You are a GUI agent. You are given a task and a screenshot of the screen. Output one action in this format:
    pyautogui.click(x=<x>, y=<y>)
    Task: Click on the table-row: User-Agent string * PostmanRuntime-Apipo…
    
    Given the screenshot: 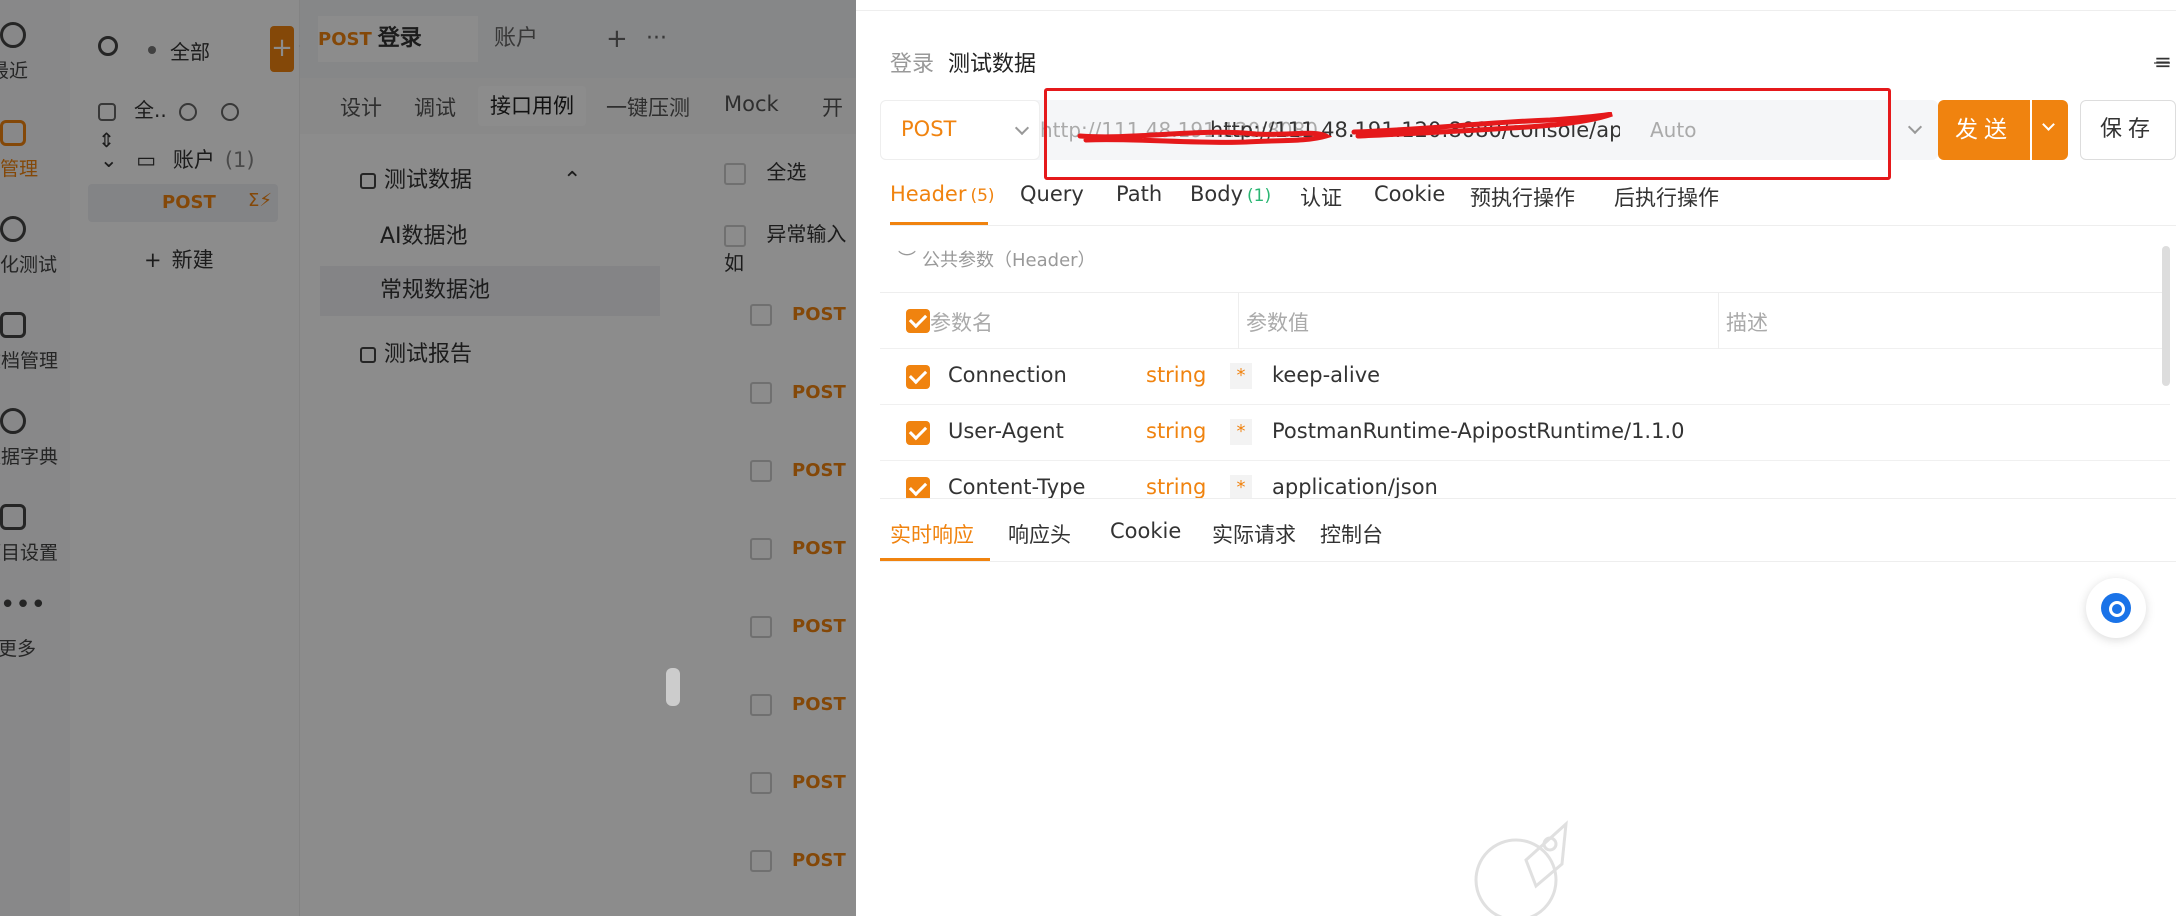 What is the action you would take?
    pyautogui.click(x=1525, y=433)
    